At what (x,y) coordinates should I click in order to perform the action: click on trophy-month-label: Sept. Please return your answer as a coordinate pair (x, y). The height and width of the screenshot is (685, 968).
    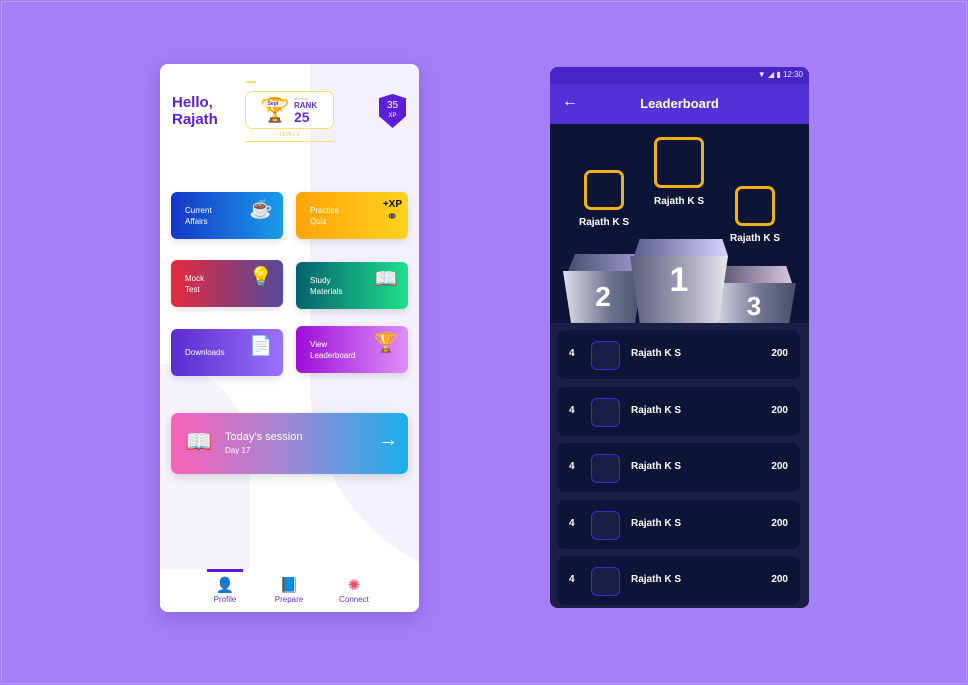
    Looking at the image, I should click on (273, 104).